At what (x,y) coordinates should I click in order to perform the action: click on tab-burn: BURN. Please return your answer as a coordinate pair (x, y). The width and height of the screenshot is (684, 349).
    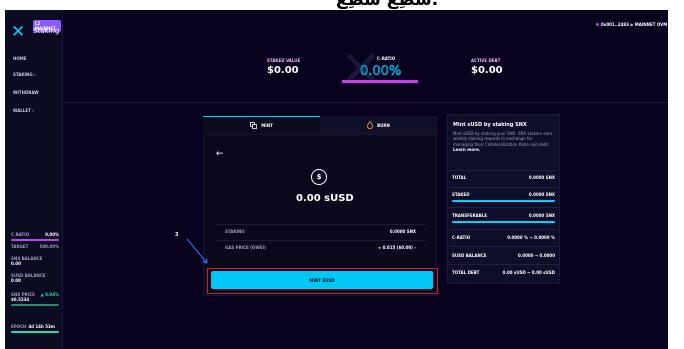
    Looking at the image, I should click on (378, 125).